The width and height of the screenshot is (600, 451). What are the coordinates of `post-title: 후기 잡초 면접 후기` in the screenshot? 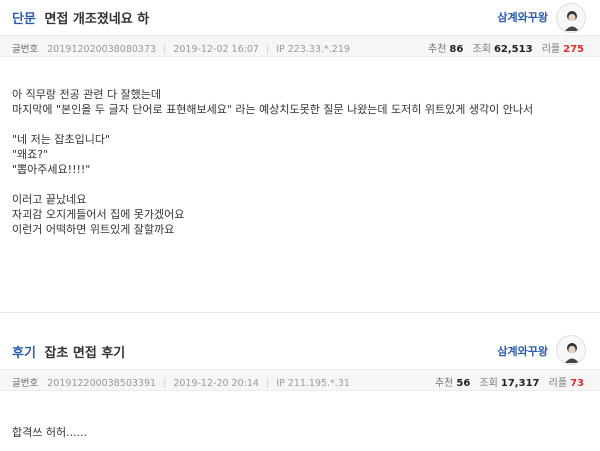 It's located at (68, 351).